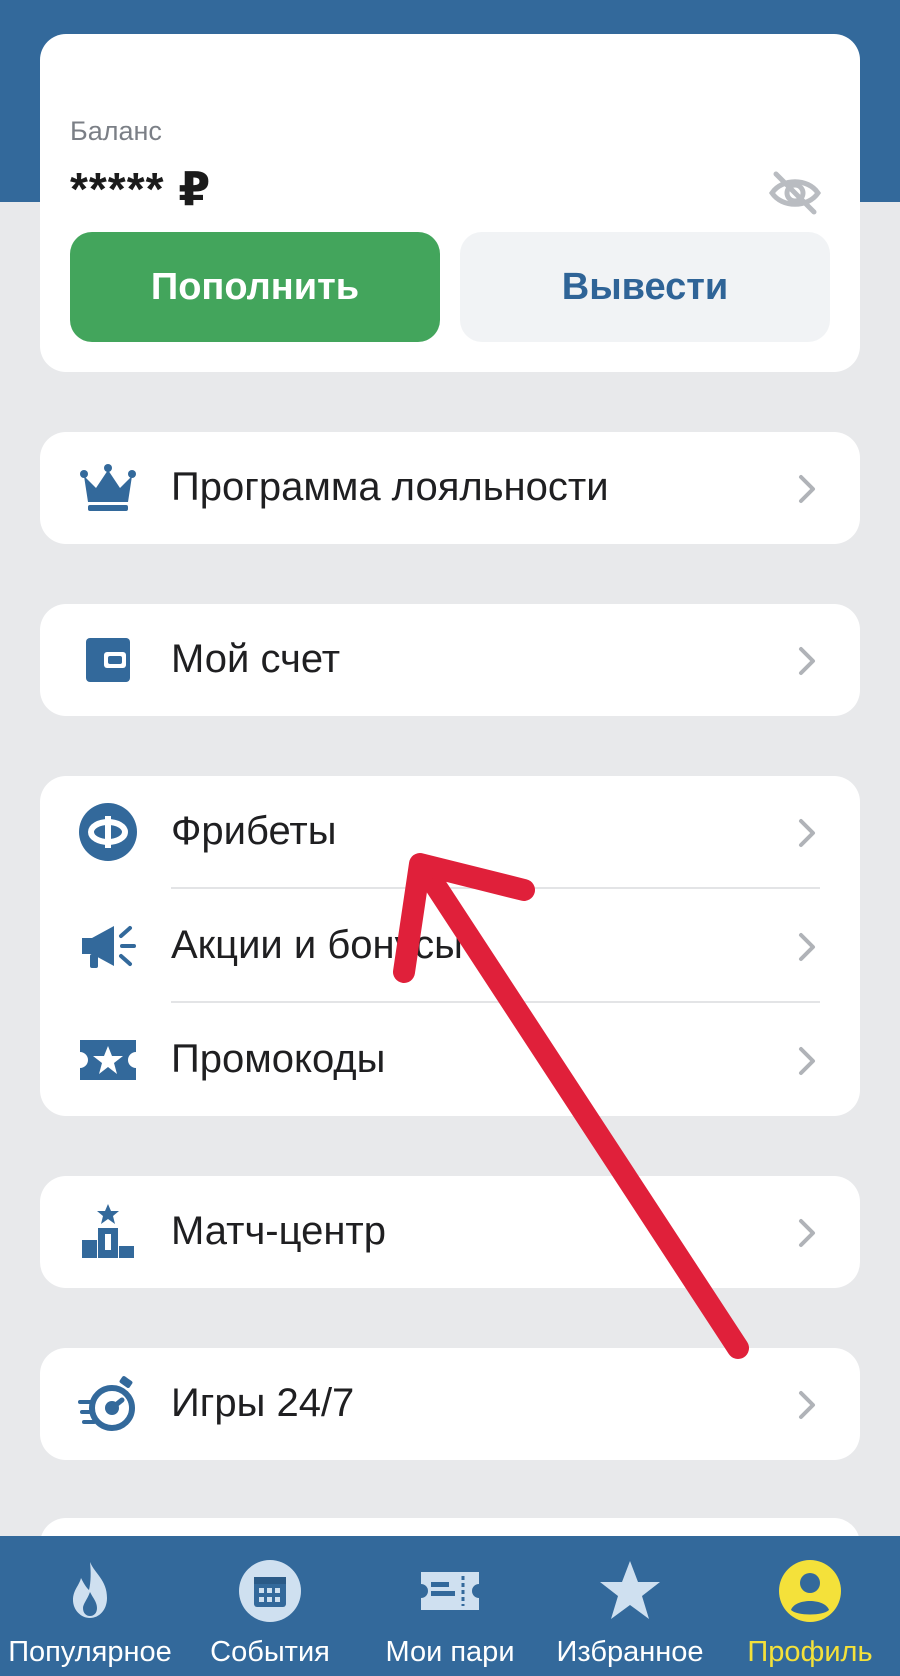  What do you see at coordinates (108, 832) in the screenshot?
I see `freebet-icon` at bounding box center [108, 832].